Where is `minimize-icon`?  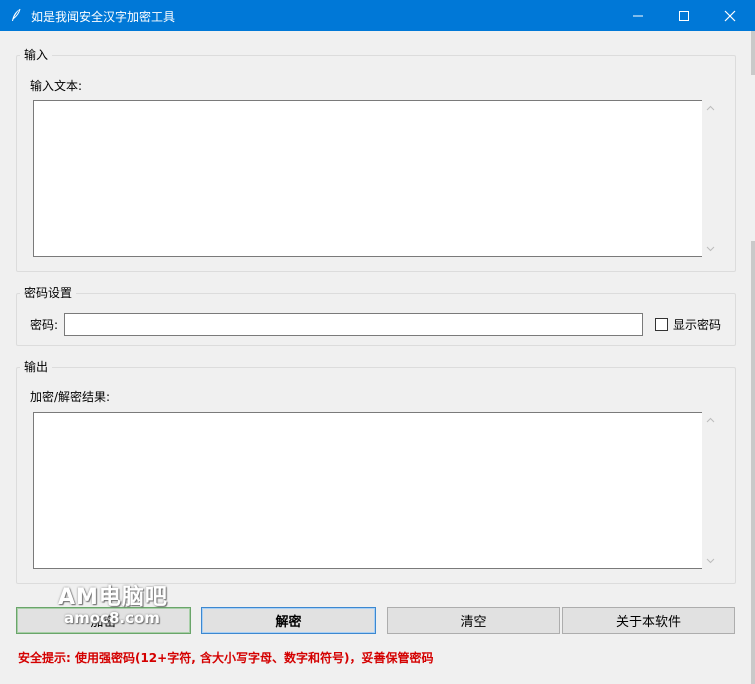 minimize-icon is located at coordinates (638, 16).